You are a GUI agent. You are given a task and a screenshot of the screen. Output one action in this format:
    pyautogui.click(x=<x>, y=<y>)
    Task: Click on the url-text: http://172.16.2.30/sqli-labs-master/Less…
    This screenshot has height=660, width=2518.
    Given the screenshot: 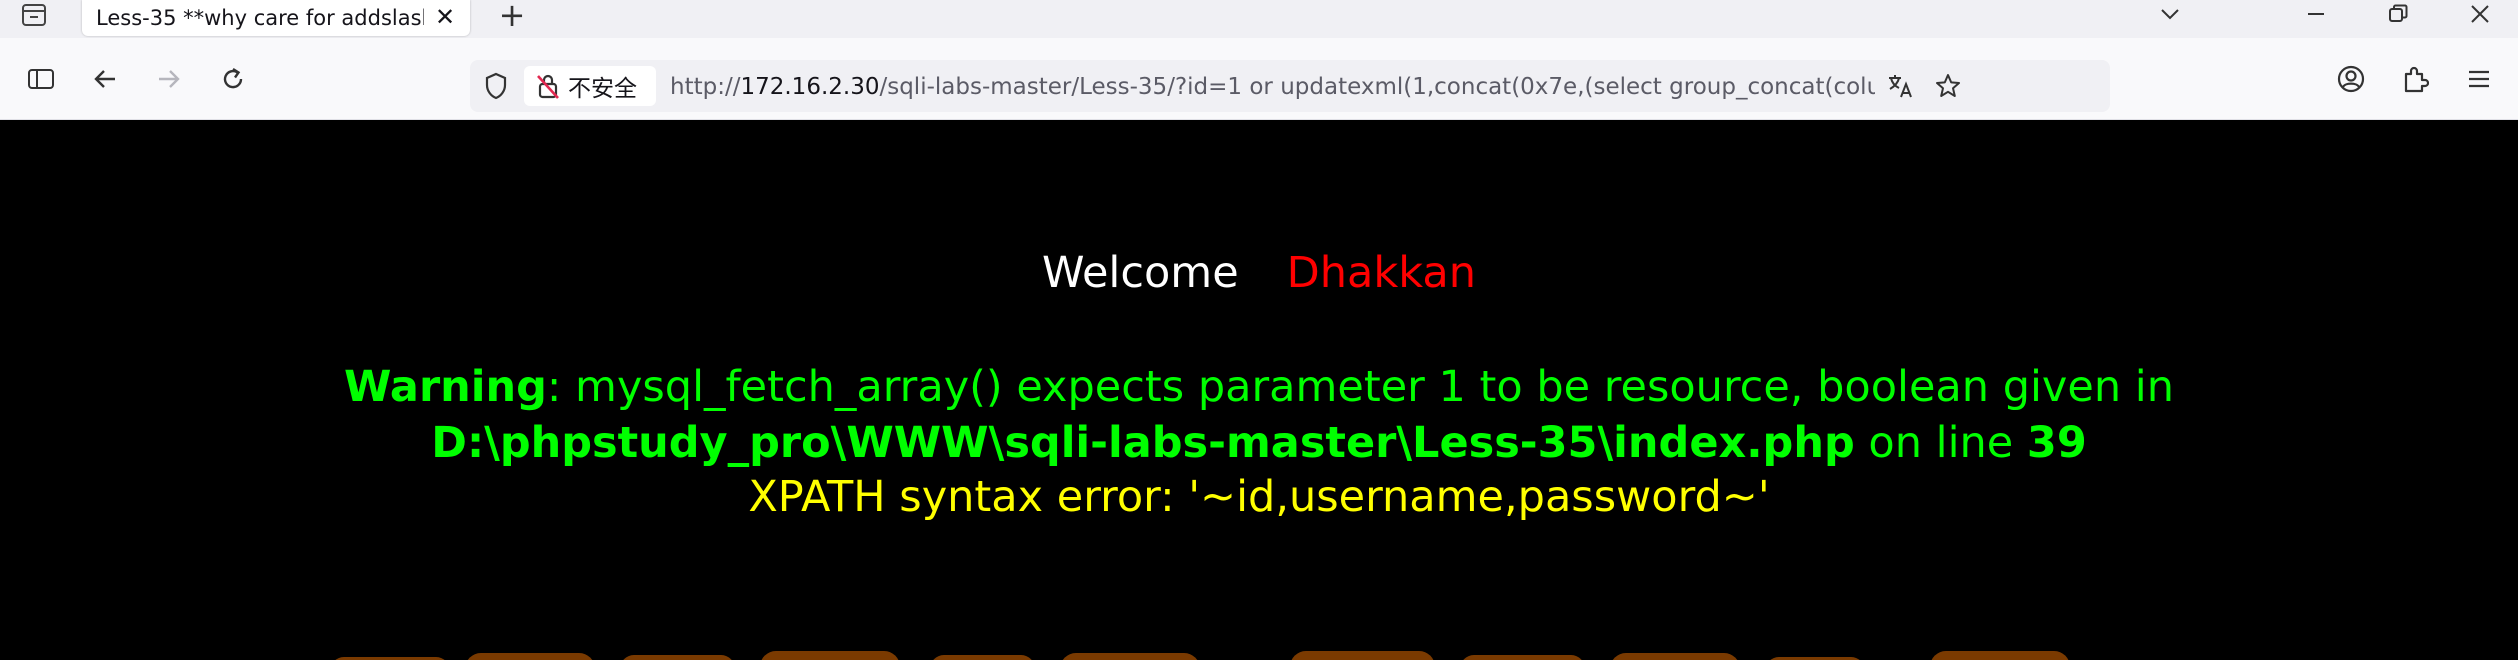 What is the action you would take?
    pyautogui.click(x=1272, y=87)
    